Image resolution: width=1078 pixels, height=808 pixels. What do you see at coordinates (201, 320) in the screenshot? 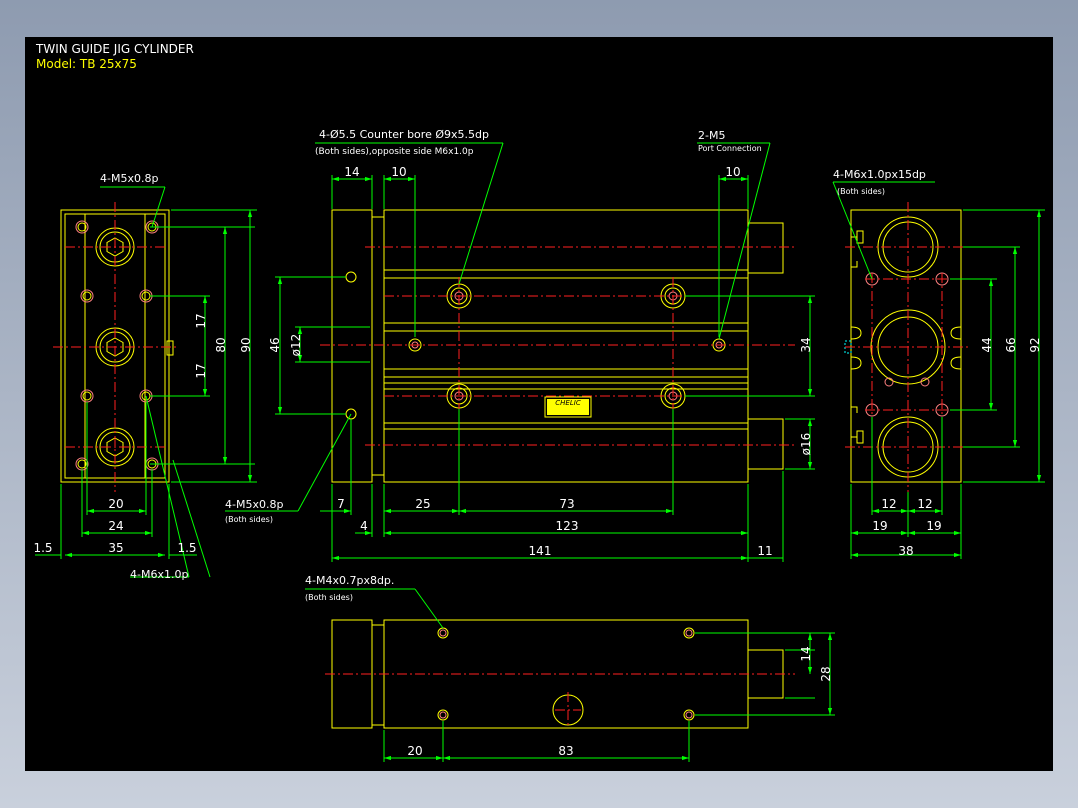
I see `dim-17-top: 17` at bounding box center [201, 320].